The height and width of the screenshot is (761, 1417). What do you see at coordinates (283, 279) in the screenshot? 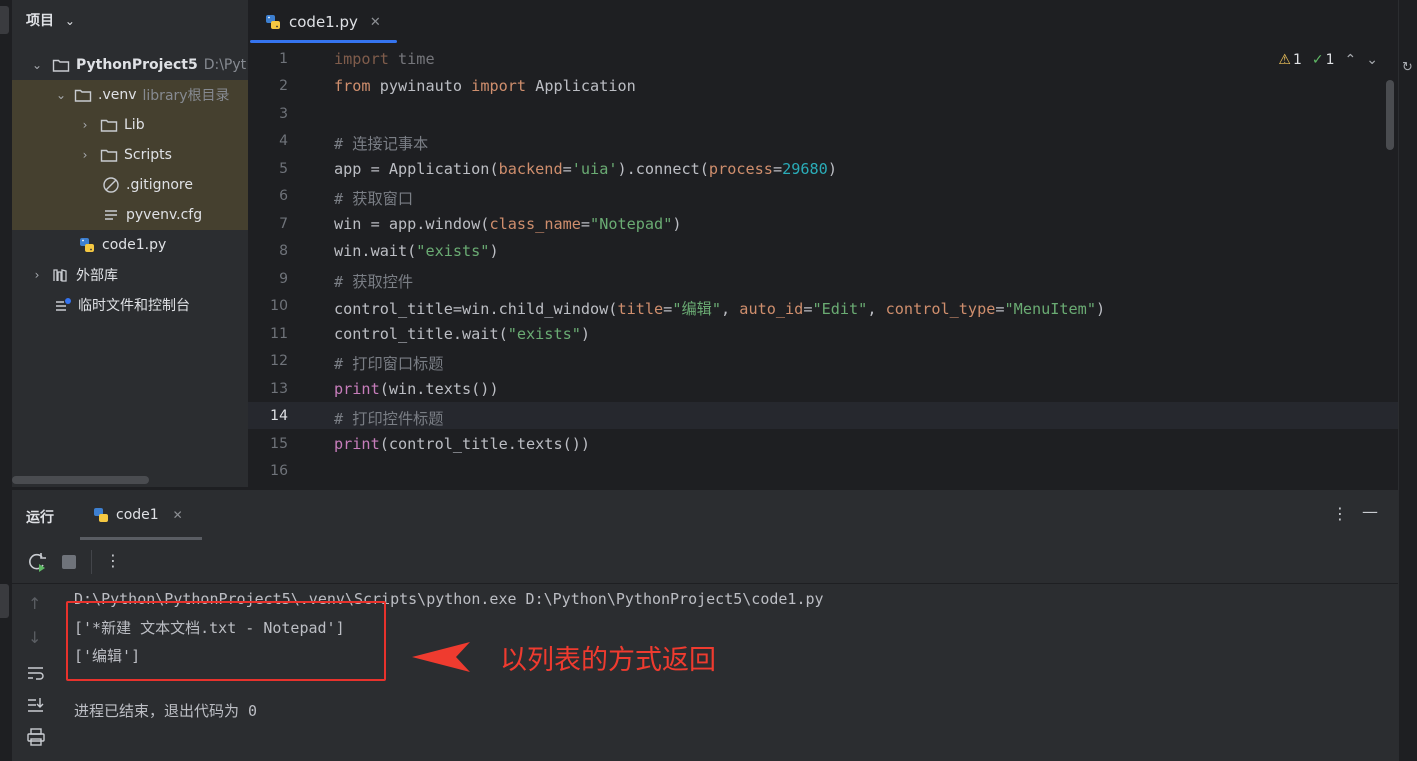
I see `line-number: 9` at bounding box center [283, 279].